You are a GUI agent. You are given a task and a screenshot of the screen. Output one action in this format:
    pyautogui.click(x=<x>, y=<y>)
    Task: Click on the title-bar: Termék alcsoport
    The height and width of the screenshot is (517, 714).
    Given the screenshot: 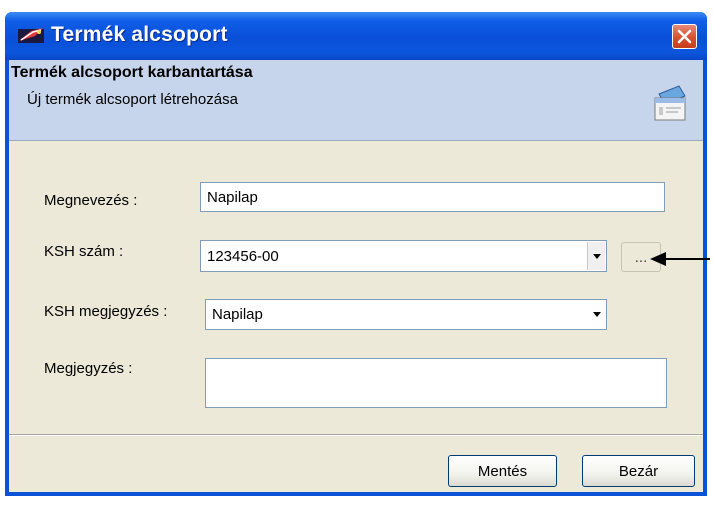 What is the action you would take?
    pyautogui.click(x=356, y=36)
    